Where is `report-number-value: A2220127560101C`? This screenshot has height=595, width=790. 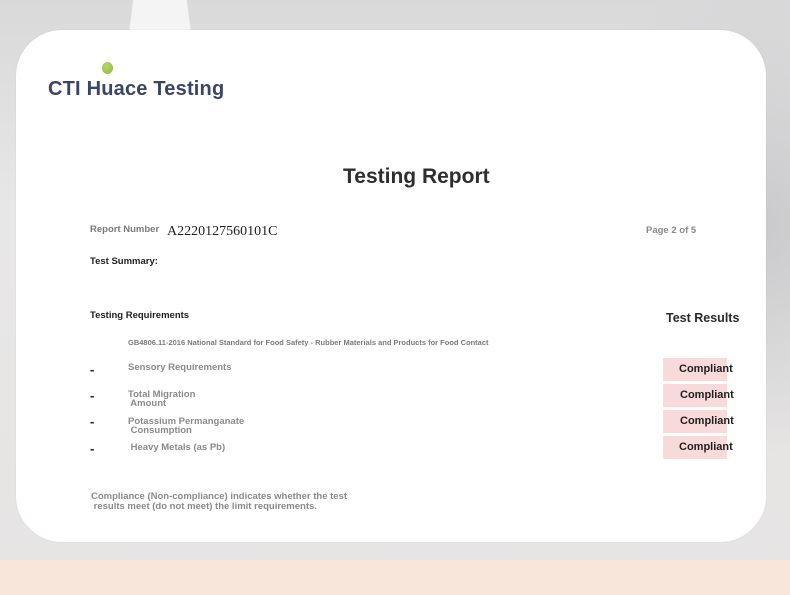 report-number-value: A2220127560101C is located at coordinates (222, 231).